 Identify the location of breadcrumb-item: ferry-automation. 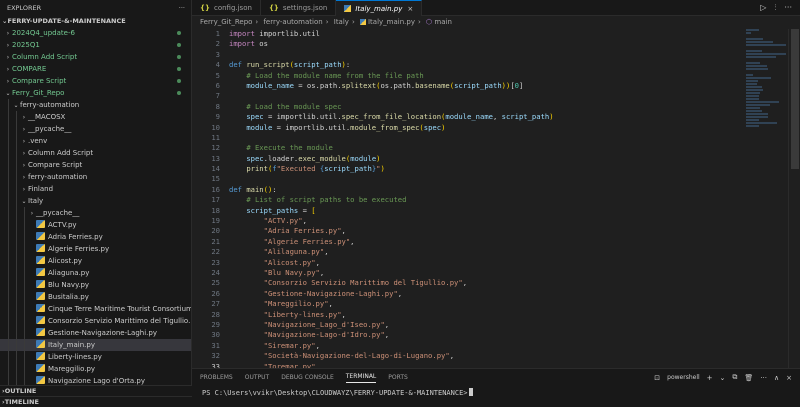
(292, 22).